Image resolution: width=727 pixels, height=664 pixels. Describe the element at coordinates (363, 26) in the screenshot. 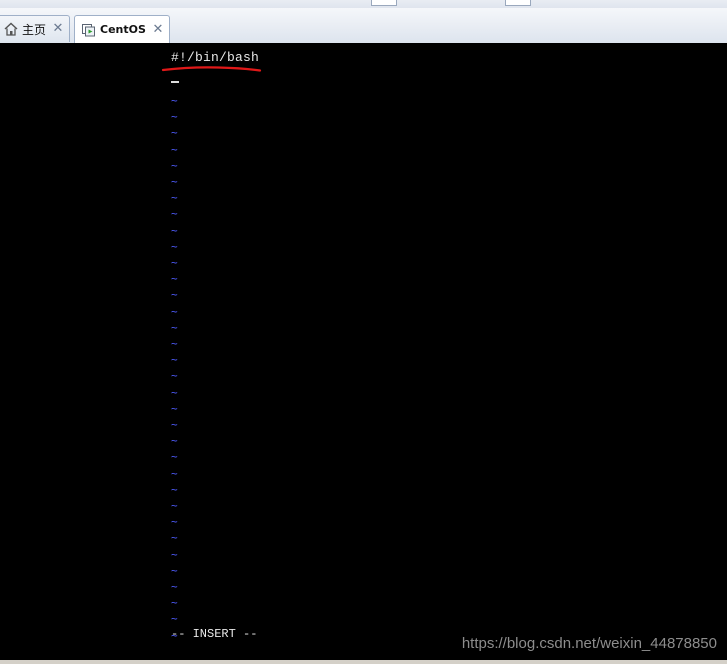

I see `tab-bar: 主页 ✕ CentOS ✕` at that location.